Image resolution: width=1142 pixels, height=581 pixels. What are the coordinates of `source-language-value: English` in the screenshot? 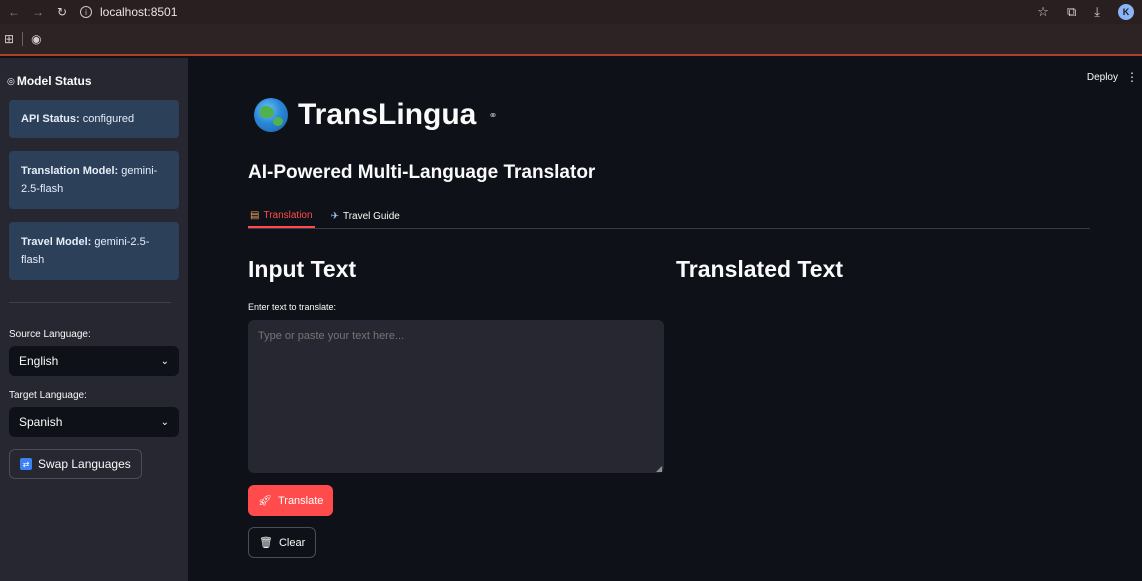 It's located at (39, 361).